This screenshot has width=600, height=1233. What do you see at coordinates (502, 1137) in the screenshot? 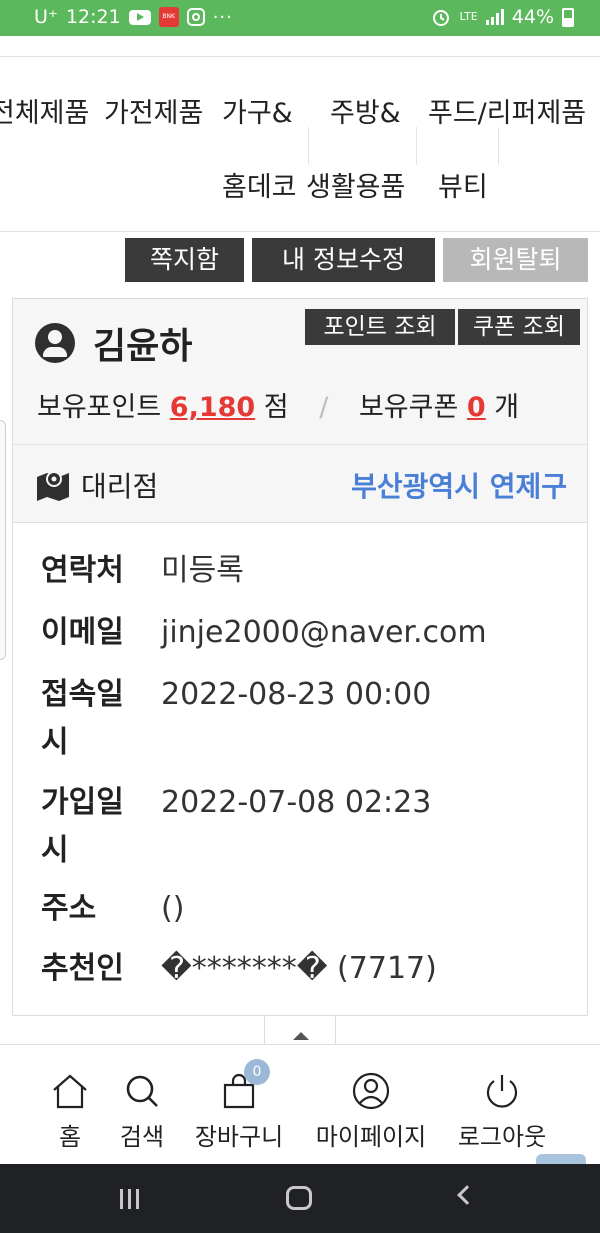
I see `tab-label: 로그아웃` at bounding box center [502, 1137].